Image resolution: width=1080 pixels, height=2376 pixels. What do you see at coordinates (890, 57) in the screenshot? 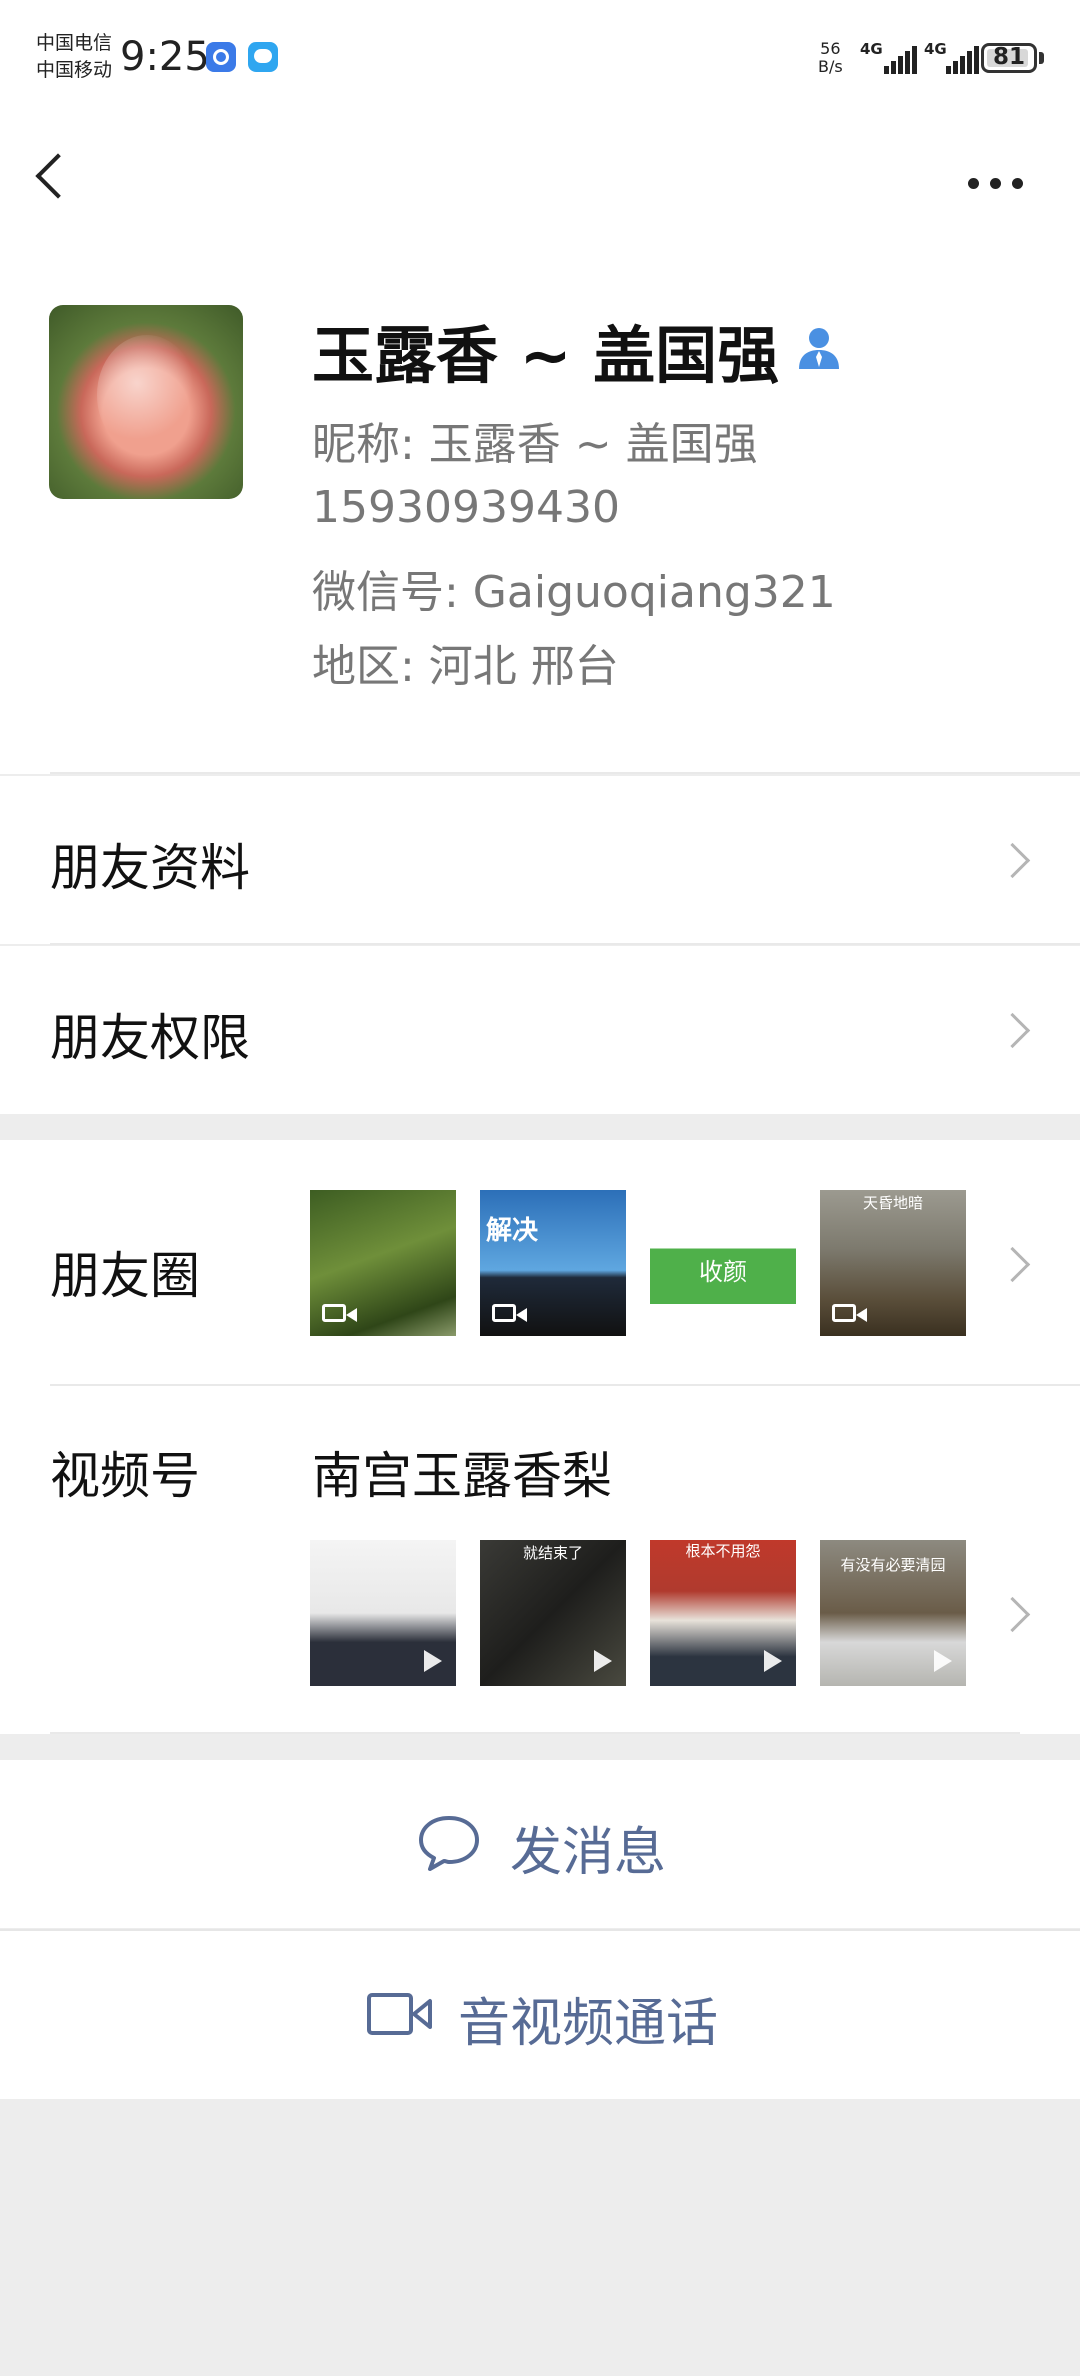
I see `signal-icon-1: 4G` at bounding box center [890, 57].